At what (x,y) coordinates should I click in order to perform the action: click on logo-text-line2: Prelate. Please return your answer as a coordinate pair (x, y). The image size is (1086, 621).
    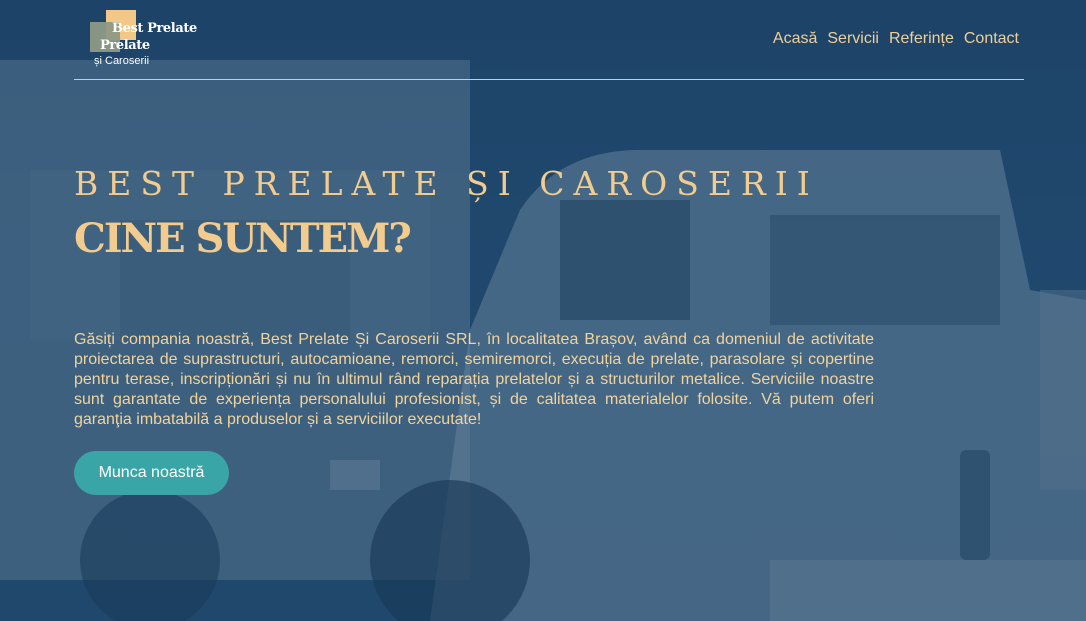
    Looking at the image, I should click on (125, 45).